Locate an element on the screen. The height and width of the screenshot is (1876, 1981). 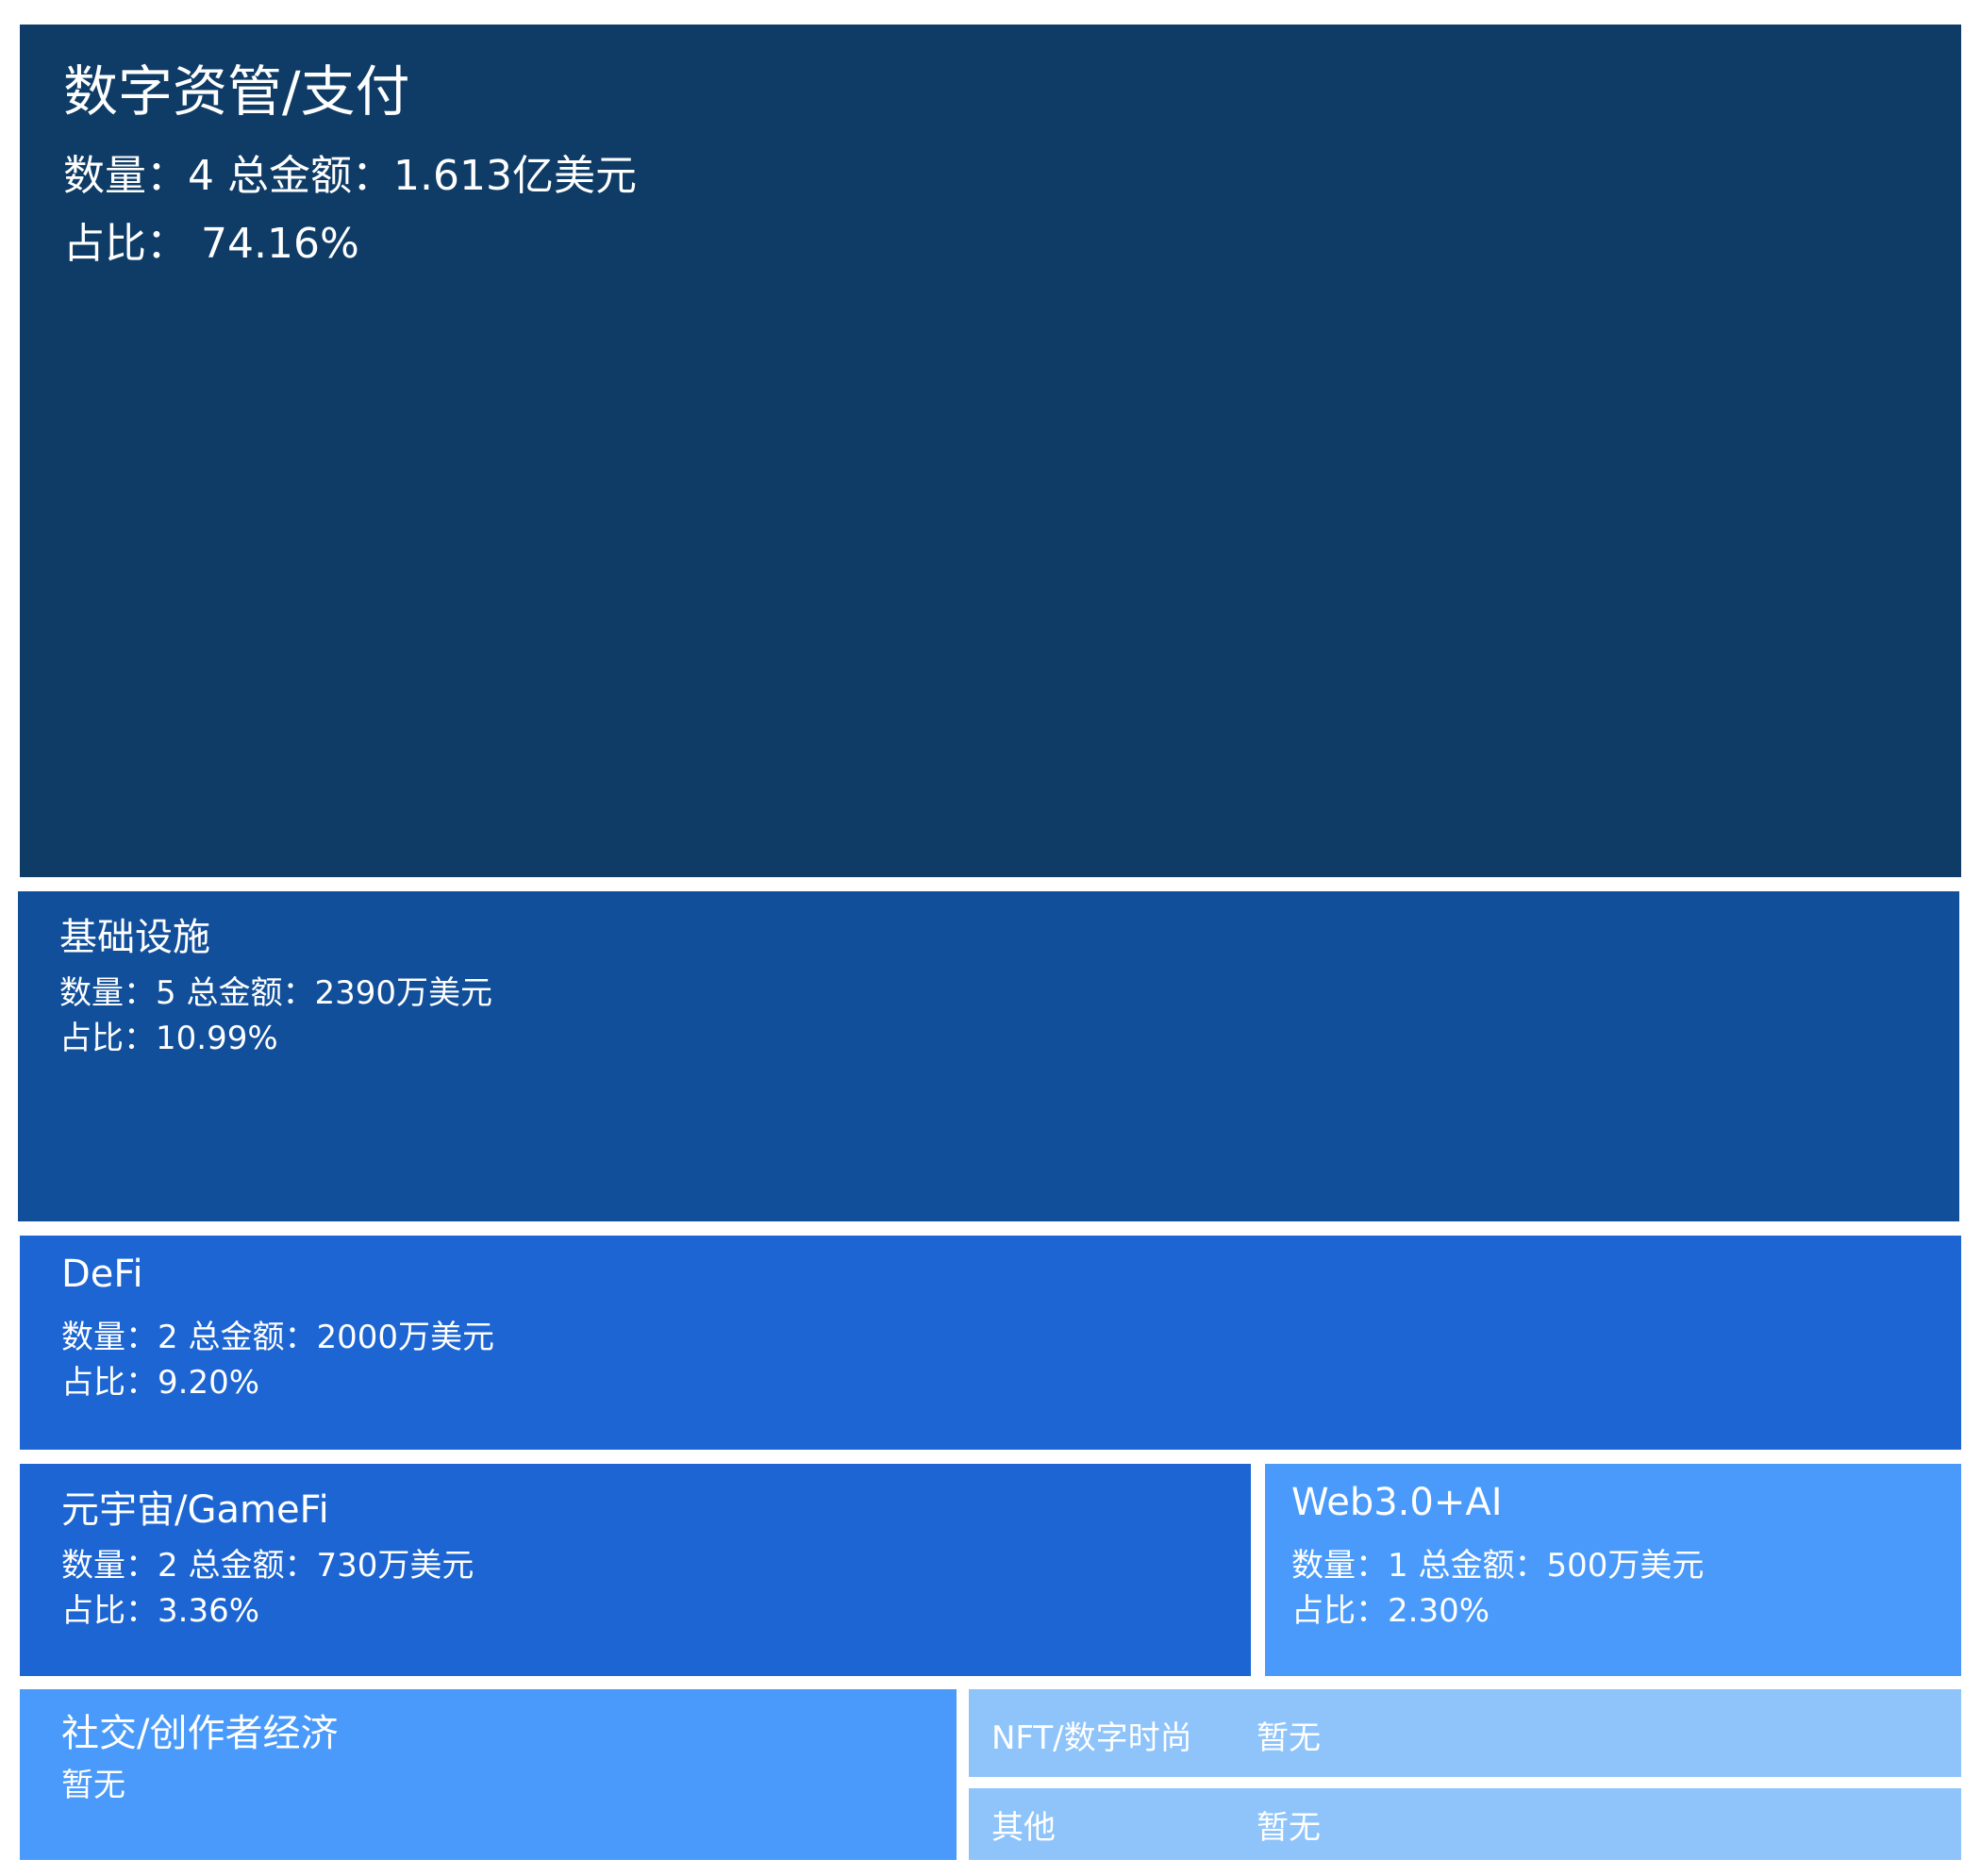
tile-share-label: 占比： 74.16% is located at coordinates (211, 244).